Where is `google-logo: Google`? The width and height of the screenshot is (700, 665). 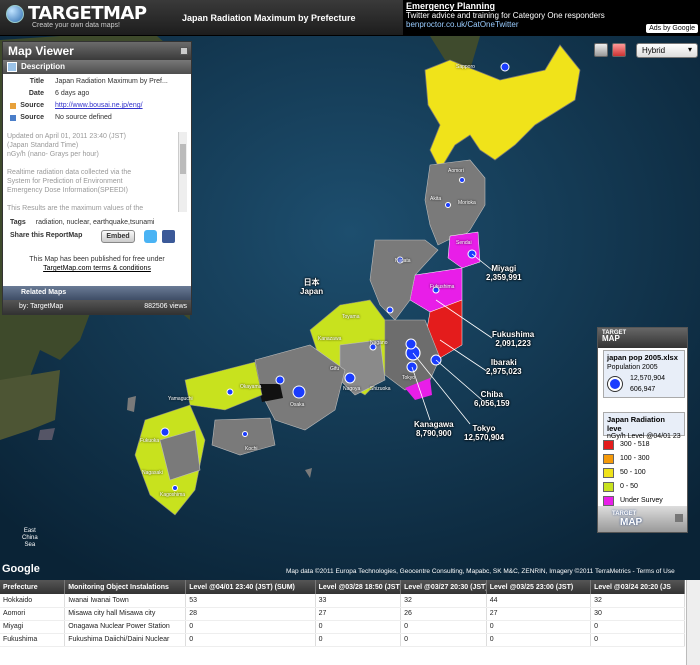 google-logo: Google is located at coordinates (21, 569).